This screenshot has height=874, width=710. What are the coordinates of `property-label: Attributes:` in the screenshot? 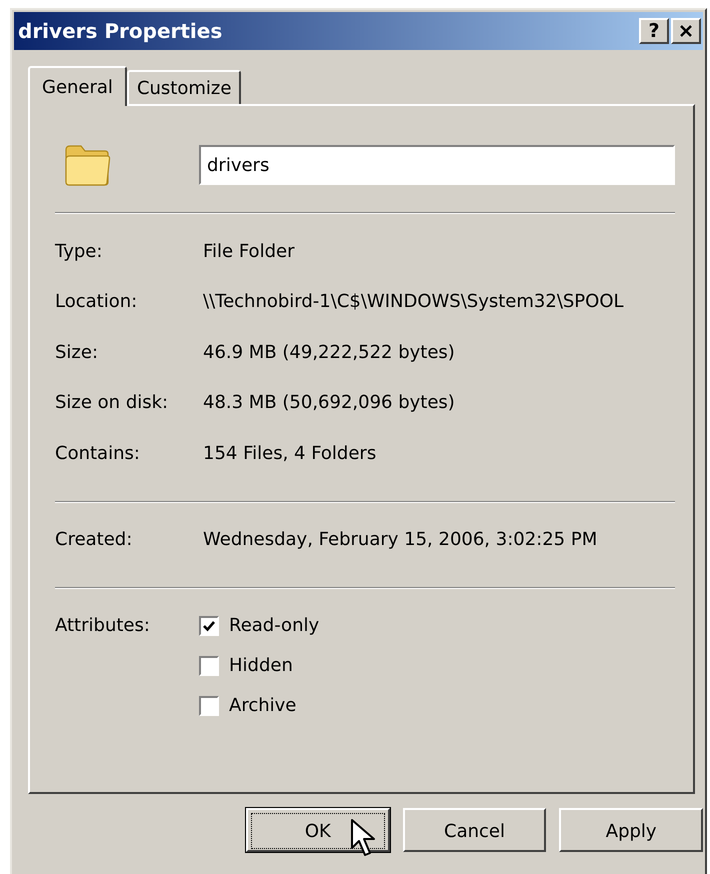 It's located at (103, 626).